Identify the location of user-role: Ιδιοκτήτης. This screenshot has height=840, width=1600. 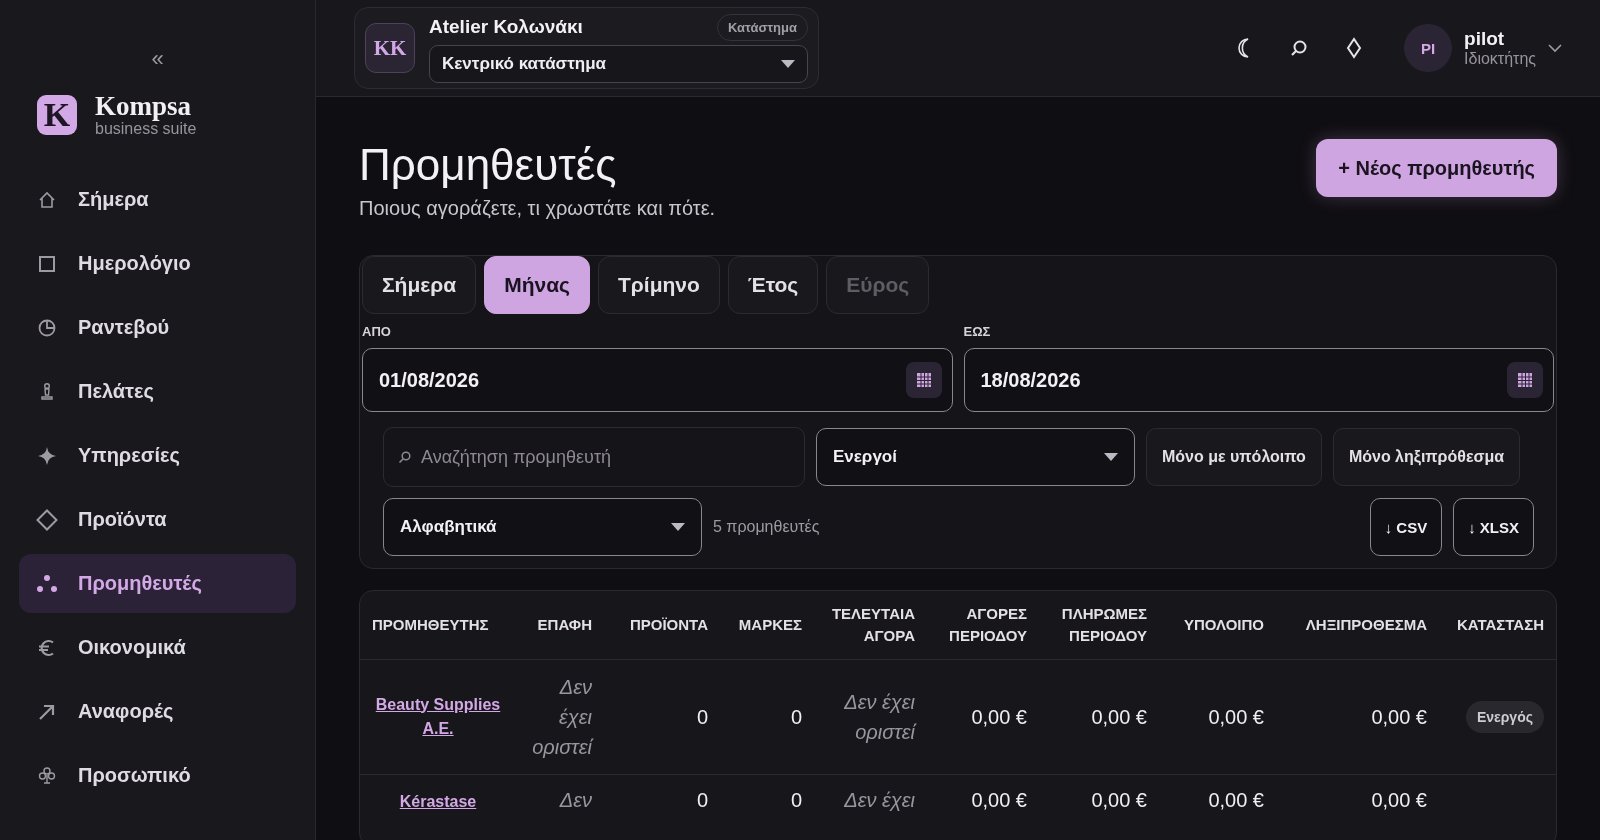
(1500, 59).